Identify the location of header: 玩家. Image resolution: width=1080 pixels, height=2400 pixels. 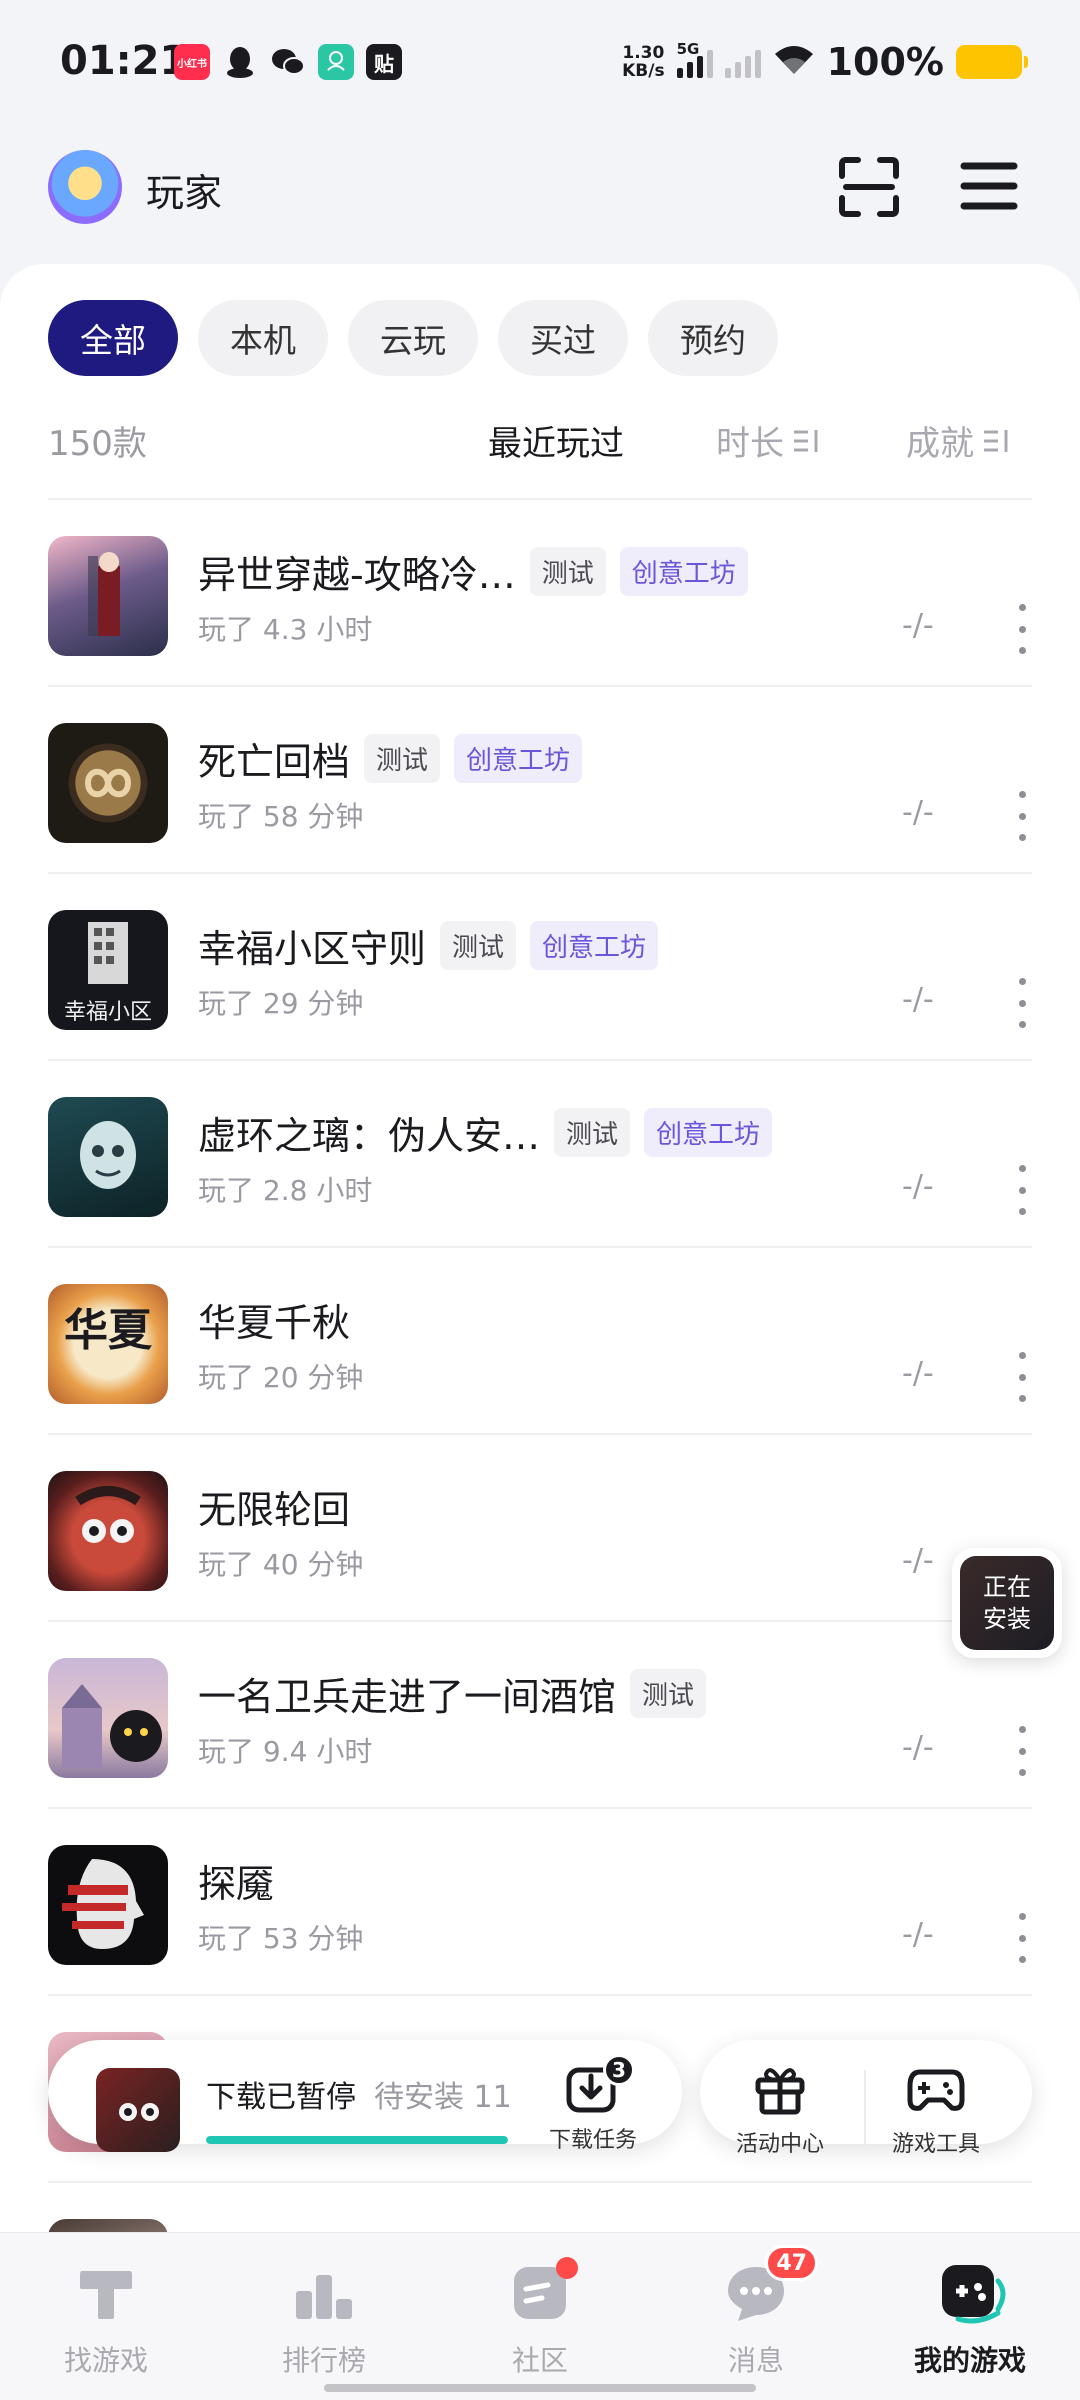
(540, 188).